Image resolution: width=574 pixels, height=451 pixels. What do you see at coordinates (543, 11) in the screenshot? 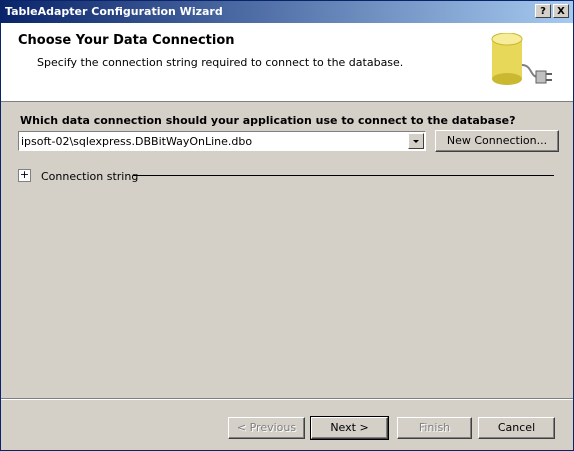
I see `help-button: ?` at bounding box center [543, 11].